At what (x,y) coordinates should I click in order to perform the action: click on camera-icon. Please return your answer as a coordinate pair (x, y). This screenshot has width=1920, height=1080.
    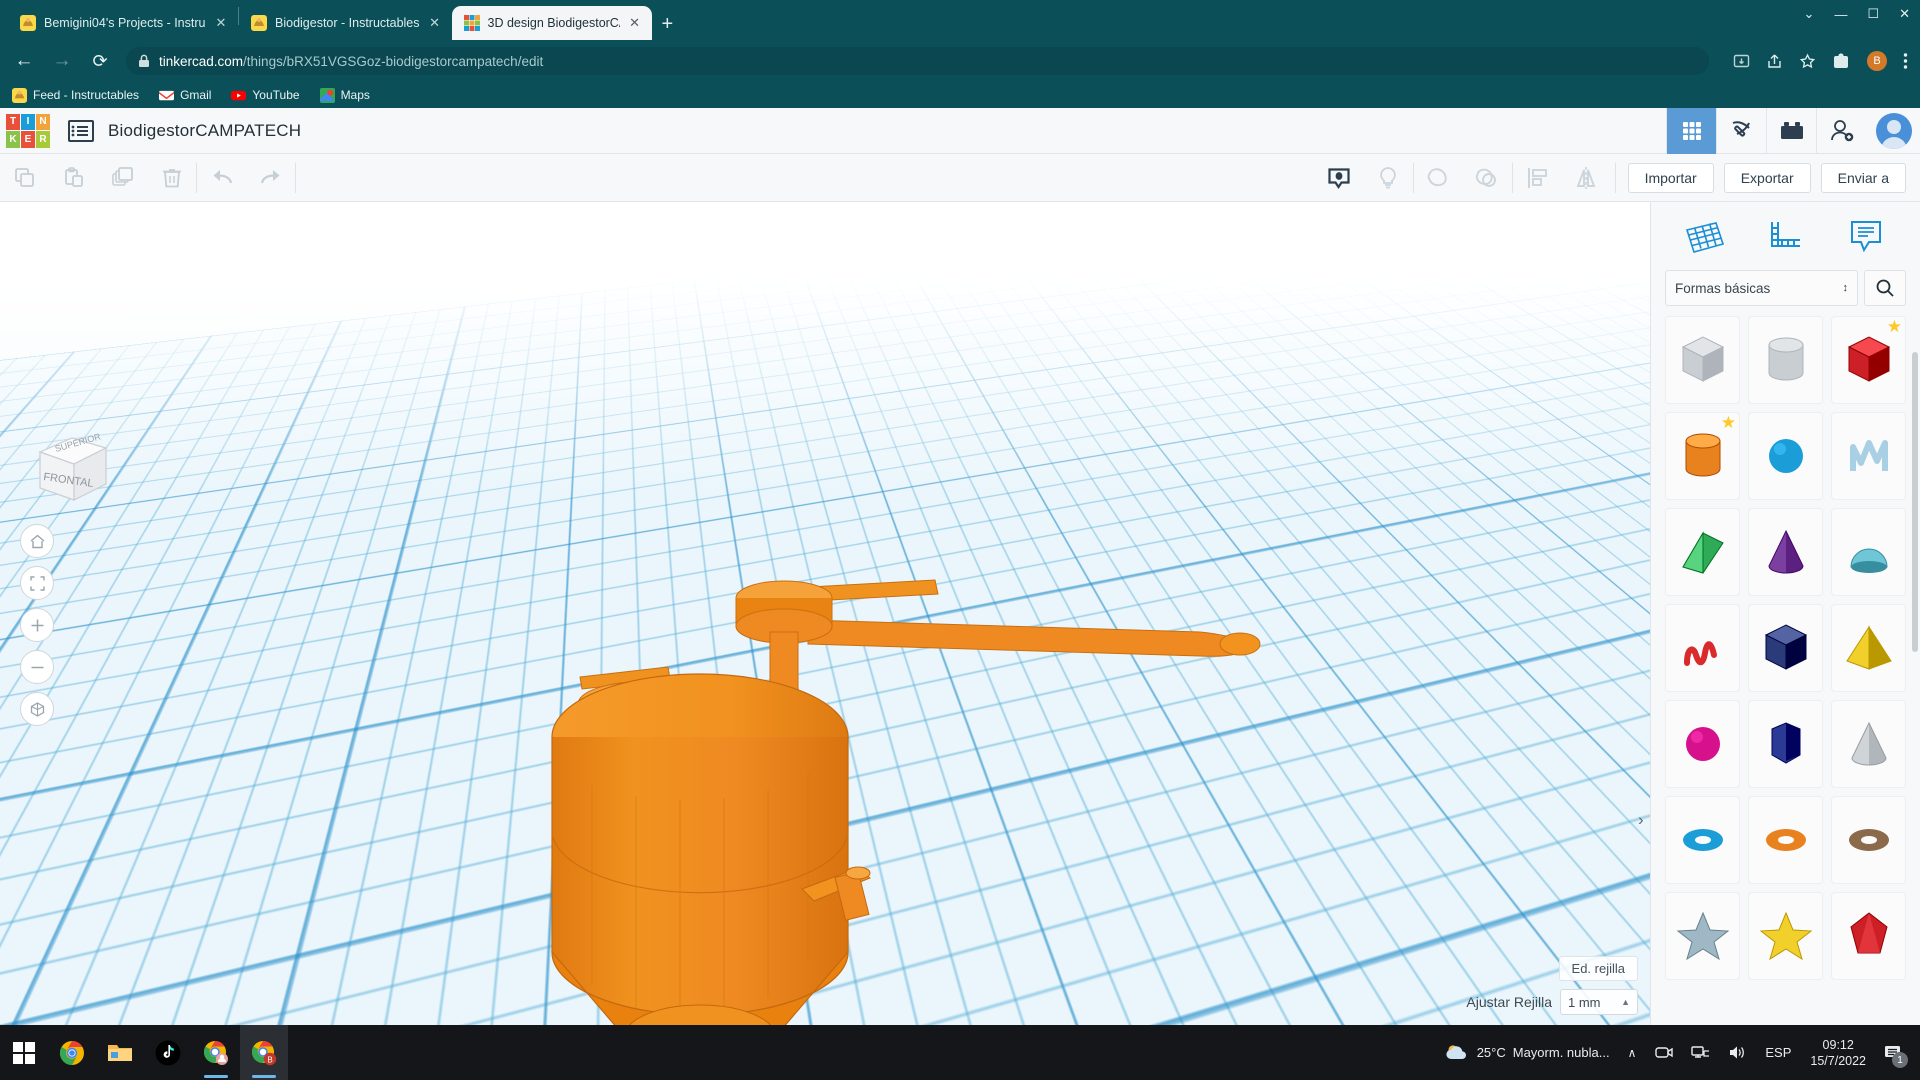
    Looking at the image, I should click on (1663, 1052).